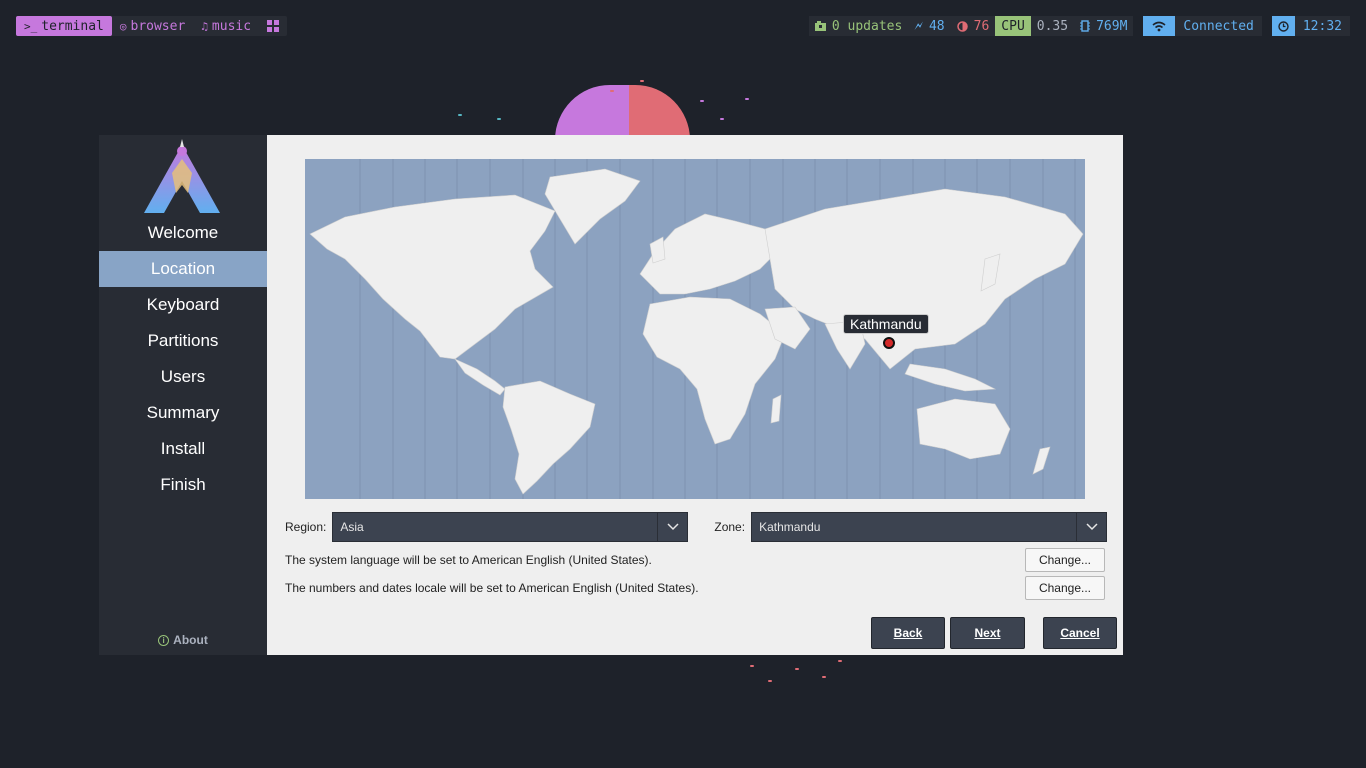 The height and width of the screenshot is (768, 1366). I want to click on status-group-system: 0 updates 🗲 48 76 CPU 0.35 769M, so click(971, 26).